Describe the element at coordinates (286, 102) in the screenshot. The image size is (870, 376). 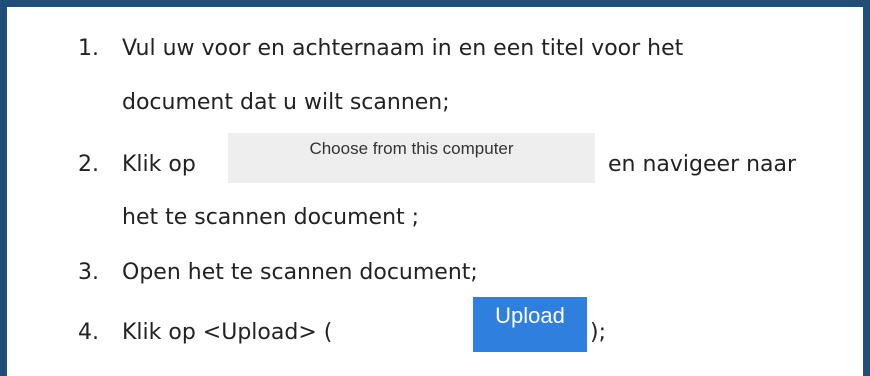
I see `step-1-line-2: document dat u wilt scannen;` at that location.